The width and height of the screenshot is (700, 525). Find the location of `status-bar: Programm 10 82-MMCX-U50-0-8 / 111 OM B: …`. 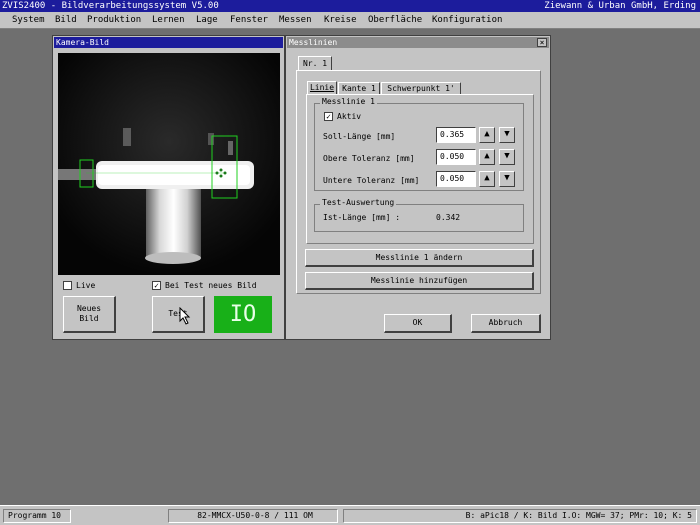

status-bar: Programm 10 82-MMCX-U50-0-8 / 111 OM B: … is located at coordinates (350, 515).